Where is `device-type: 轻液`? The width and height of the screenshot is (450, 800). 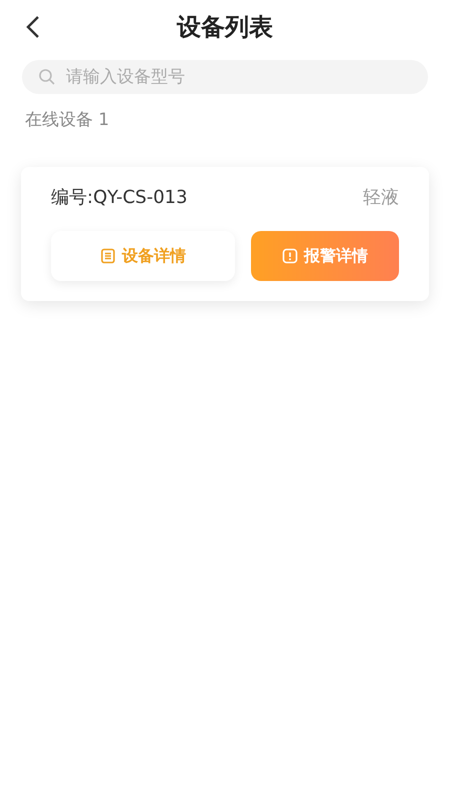
device-type: 轻液 is located at coordinates (381, 197).